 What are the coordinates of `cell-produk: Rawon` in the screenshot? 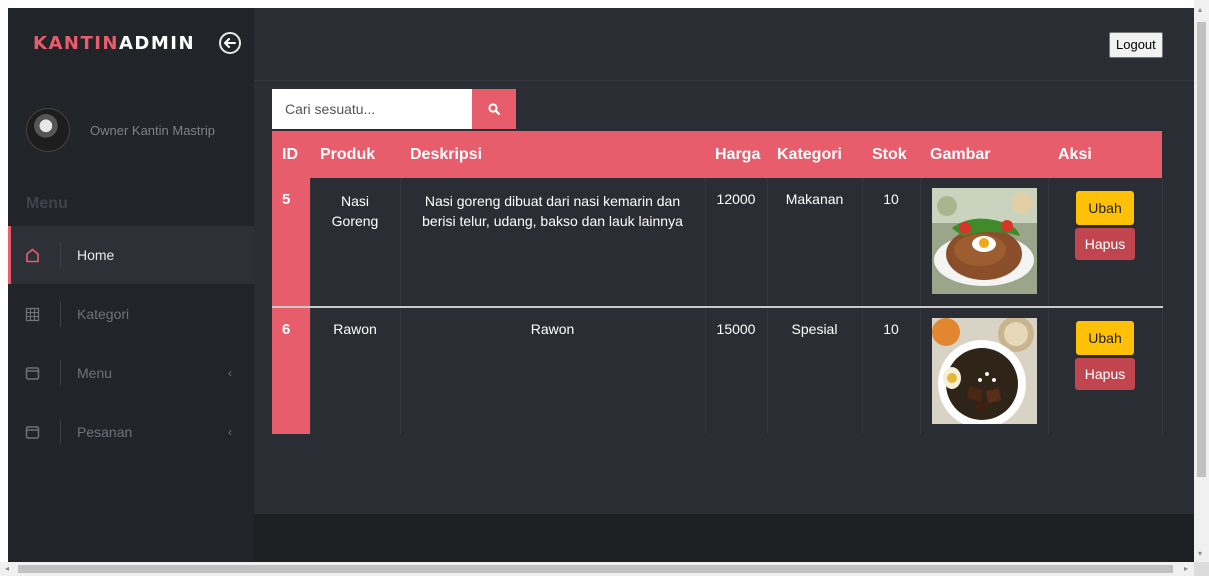 It's located at (355, 370).